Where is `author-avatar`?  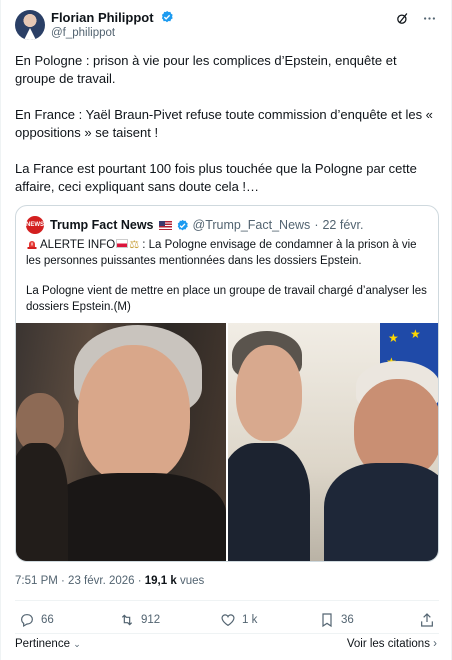 author-avatar is located at coordinates (30, 25).